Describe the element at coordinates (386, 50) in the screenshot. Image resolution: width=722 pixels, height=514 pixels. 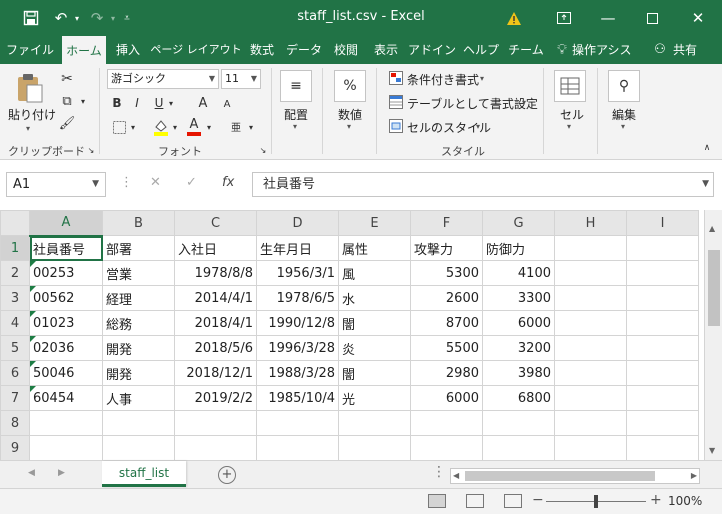
I see `tab-view: 表示` at that location.